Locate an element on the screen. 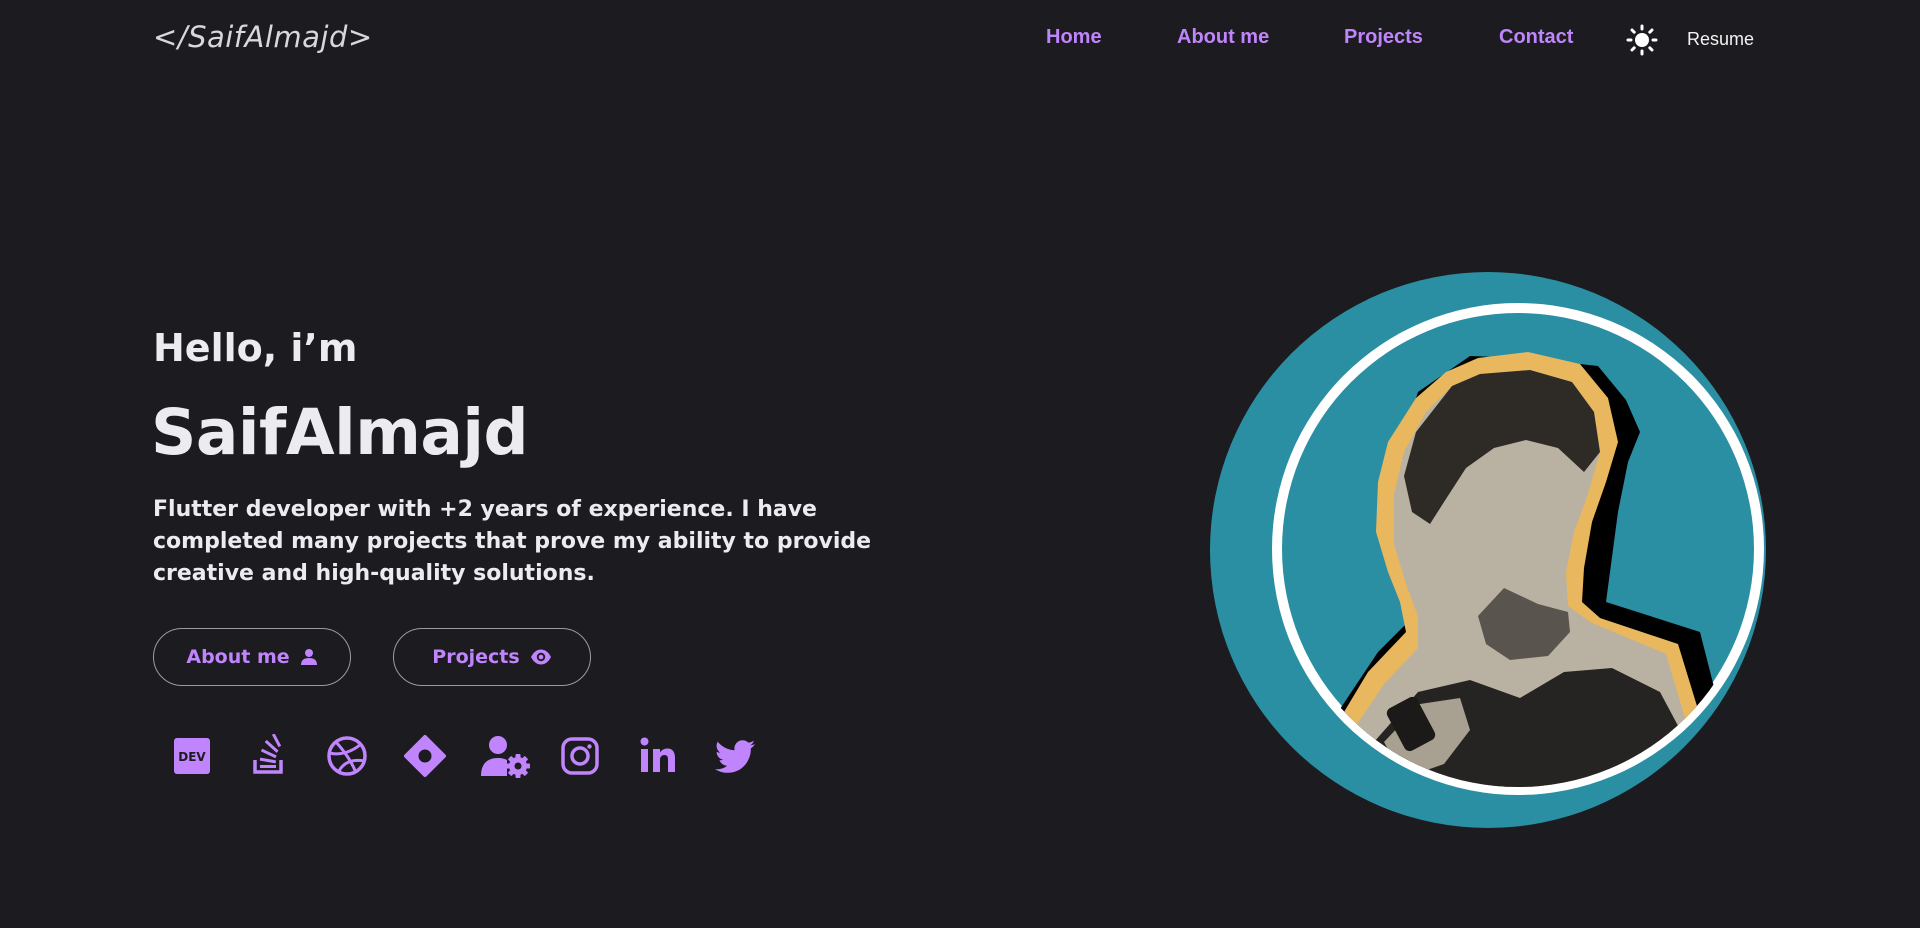  nav-contact: Contact is located at coordinates (1536, 37).